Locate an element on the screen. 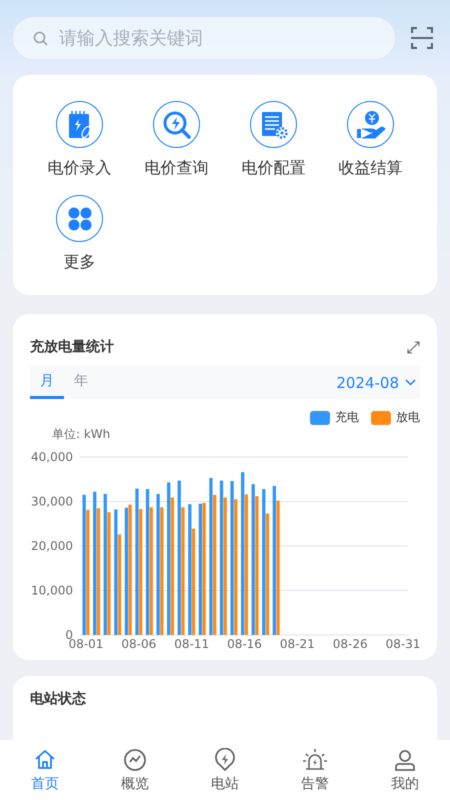  axis-label: 08-21 is located at coordinates (297, 644).